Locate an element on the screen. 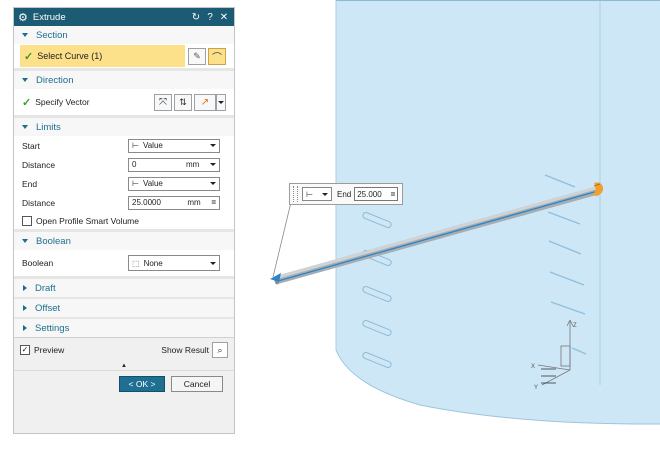 This screenshot has height=449, width=660. reverse-direction-icon: ⇅ is located at coordinates (183, 101).